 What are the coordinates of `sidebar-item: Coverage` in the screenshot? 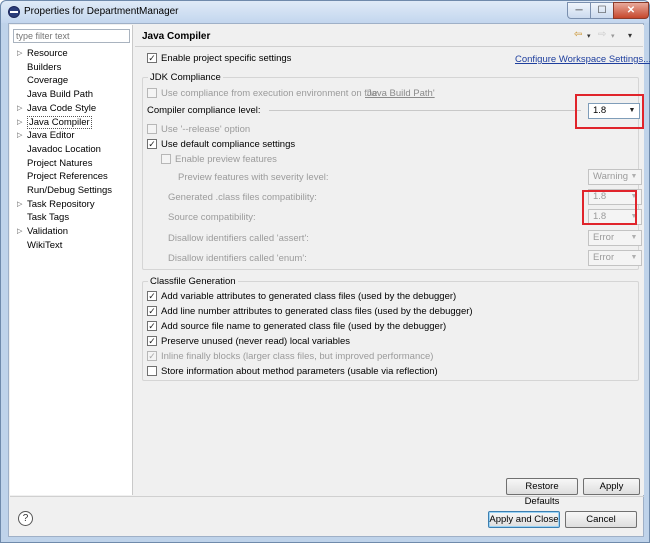 It's located at (73, 80).